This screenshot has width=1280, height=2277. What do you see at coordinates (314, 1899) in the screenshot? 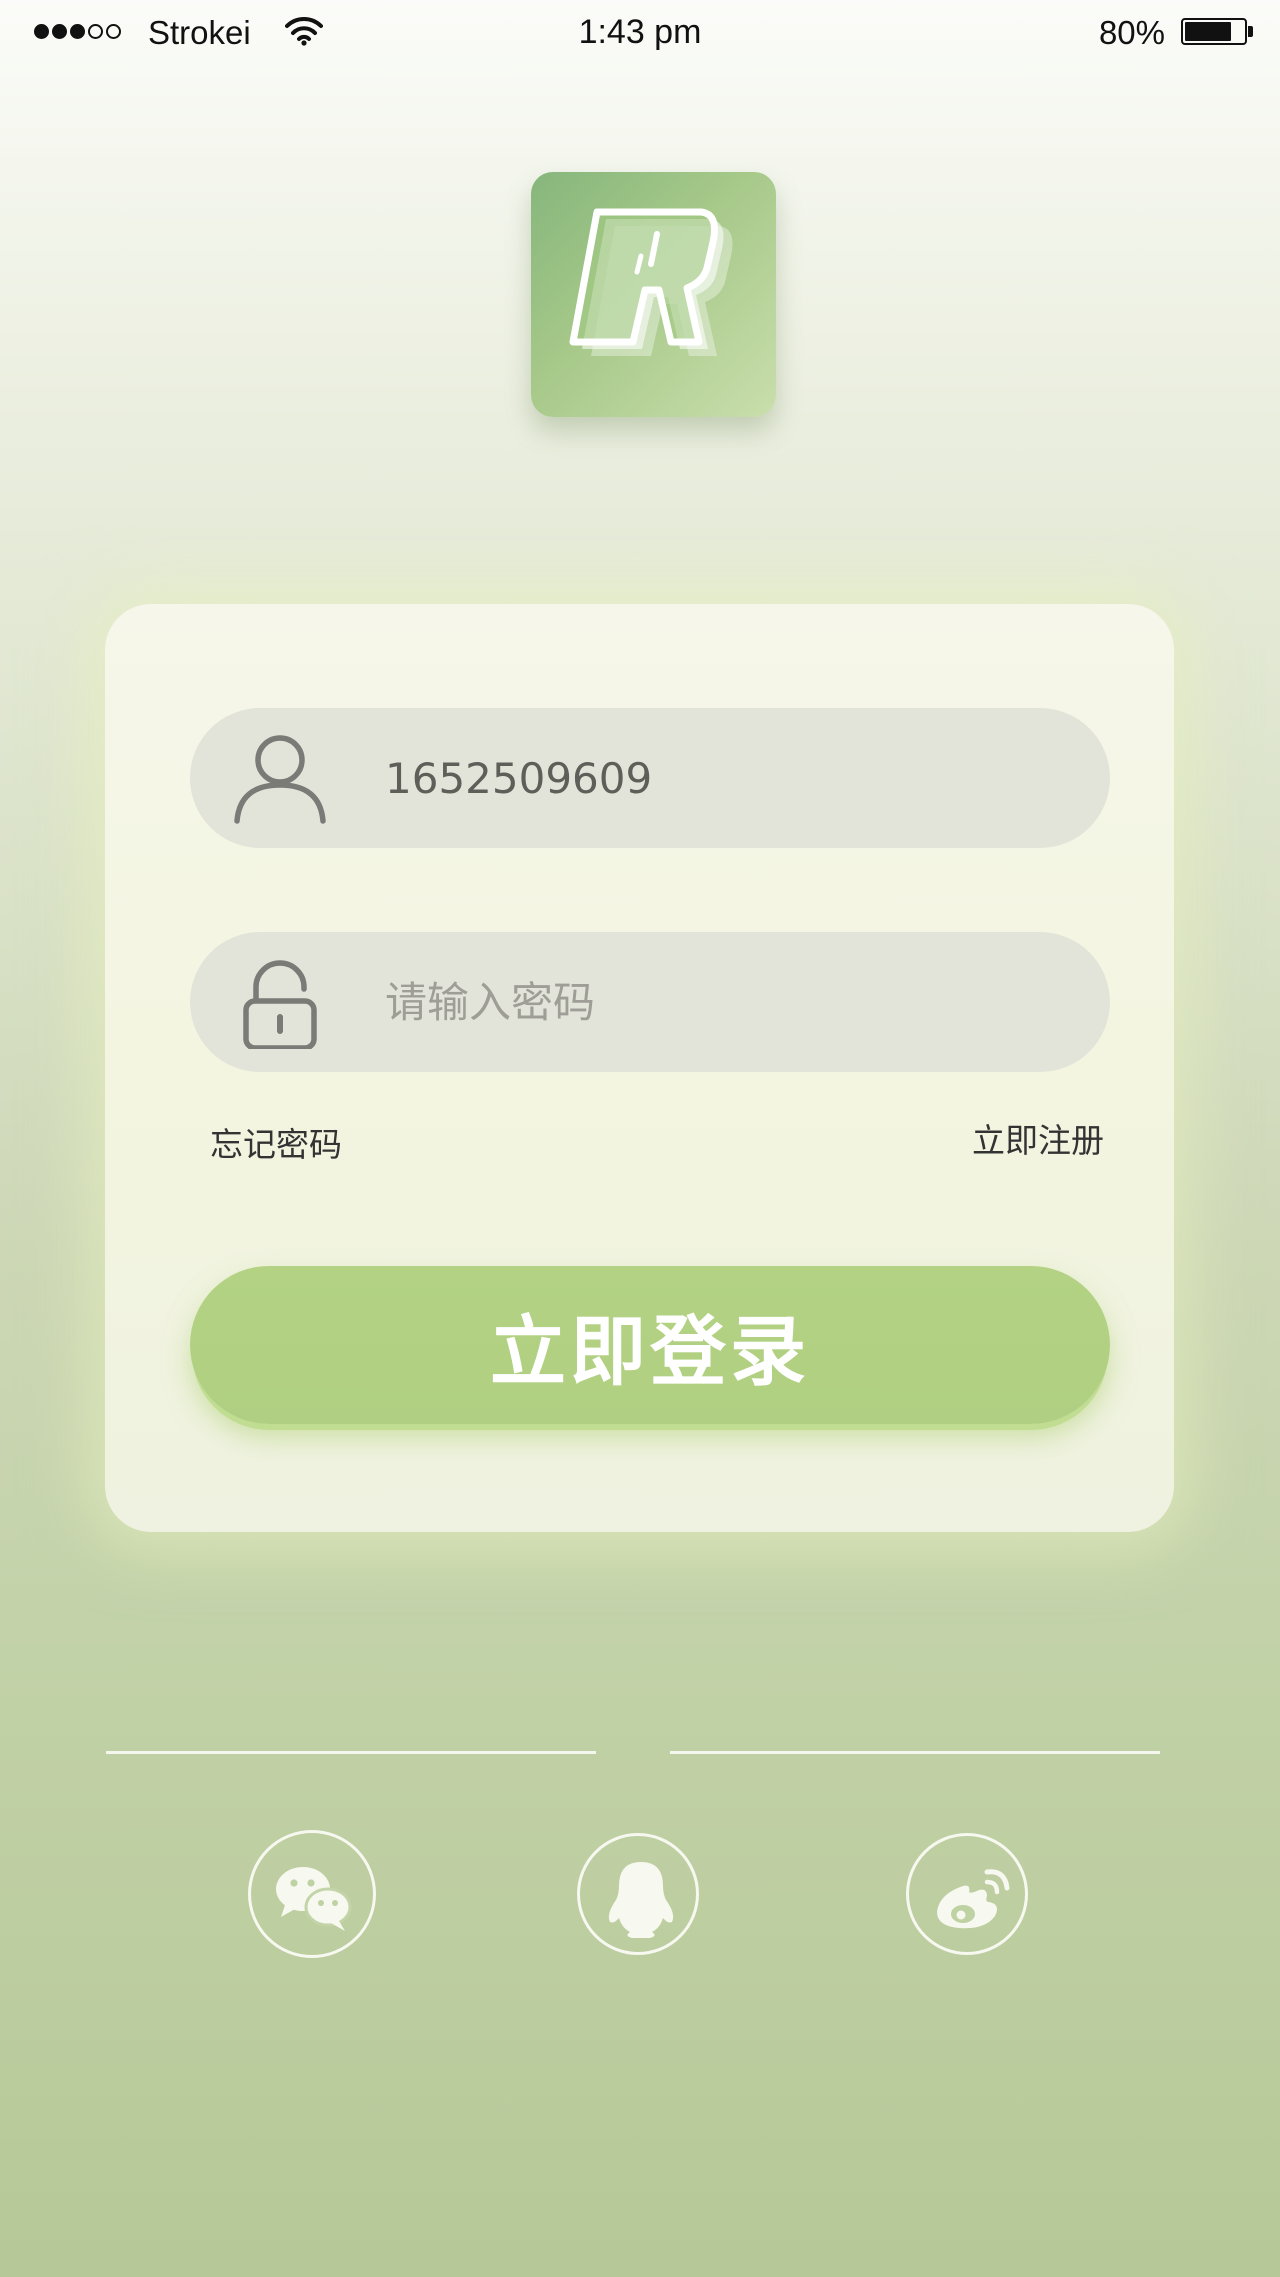
I see `wechat-icon` at bounding box center [314, 1899].